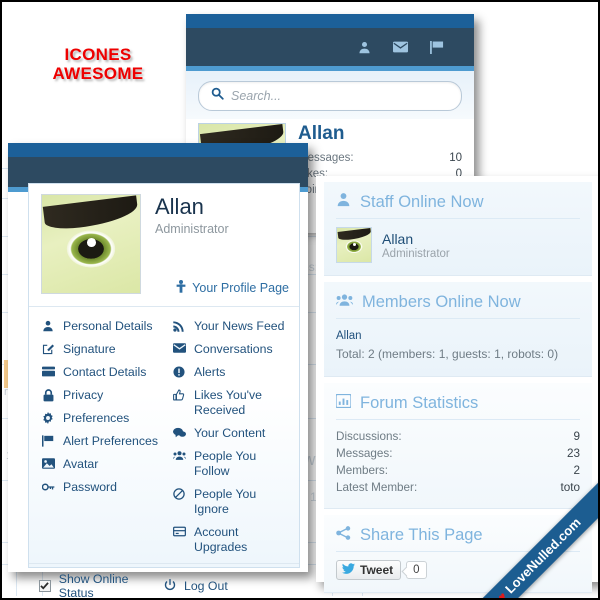 The image size is (600, 600). I want to click on menu-item-label: People You Follow, so click(225, 463).